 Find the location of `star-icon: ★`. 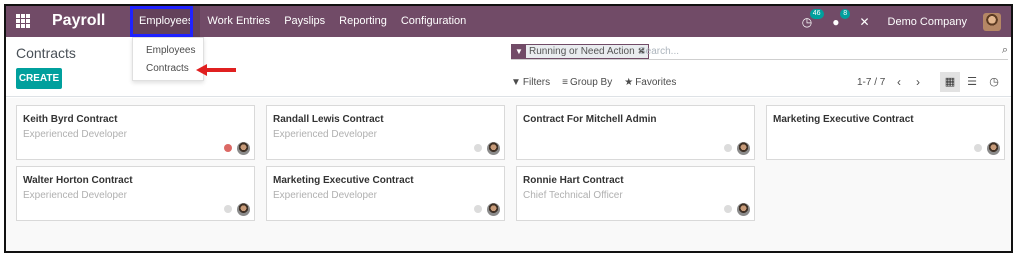

star-icon: ★ is located at coordinates (629, 82).